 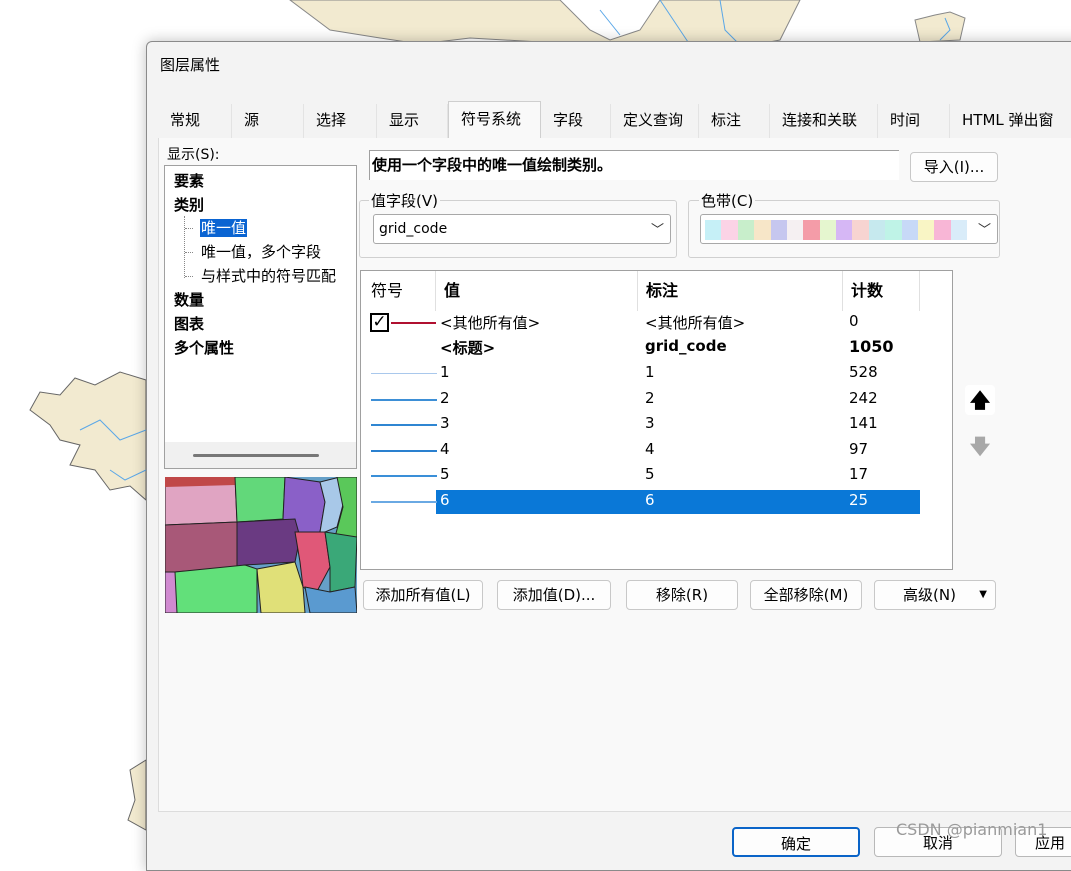 I want to click on tab-html-popup: HTML 弹出窗, so click(x=1010, y=121).